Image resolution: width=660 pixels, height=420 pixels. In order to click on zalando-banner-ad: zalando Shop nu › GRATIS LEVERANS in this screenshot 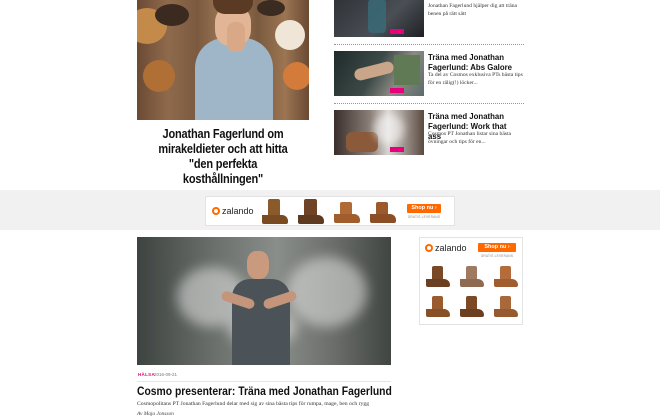, I will do `click(330, 211)`.